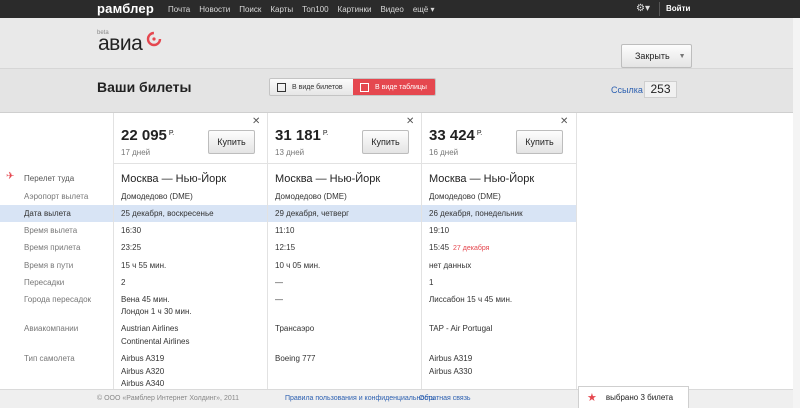 The width and height of the screenshot is (800, 408). I want to click on stop-city: —, so click(279, 299).